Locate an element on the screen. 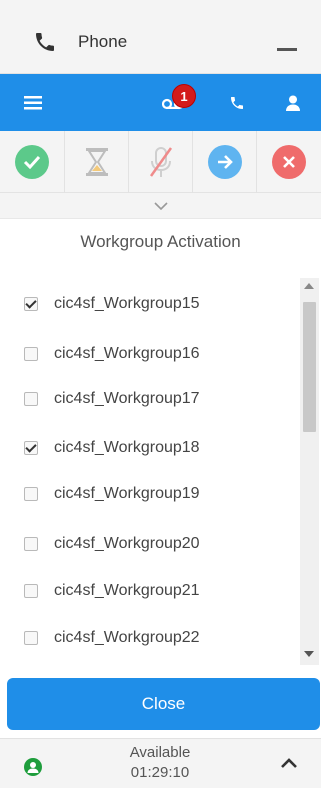  page-title: Phone is located at coordinates (103, 41).